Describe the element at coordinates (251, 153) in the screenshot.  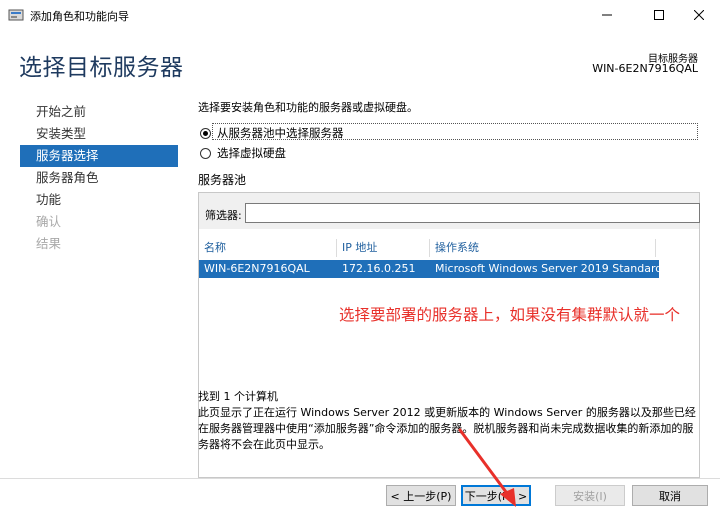
I see `radio-virtual-disk-label: 选择虚拟硬盘` at that location.